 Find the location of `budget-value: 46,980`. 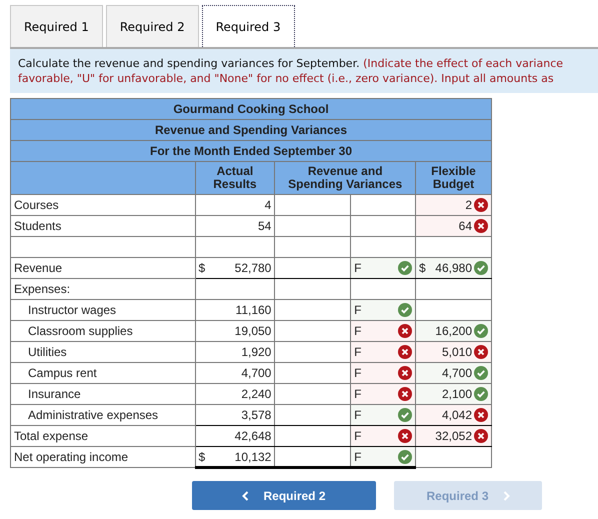

budget-value: 46,980 is located at coordinates (453, 268).